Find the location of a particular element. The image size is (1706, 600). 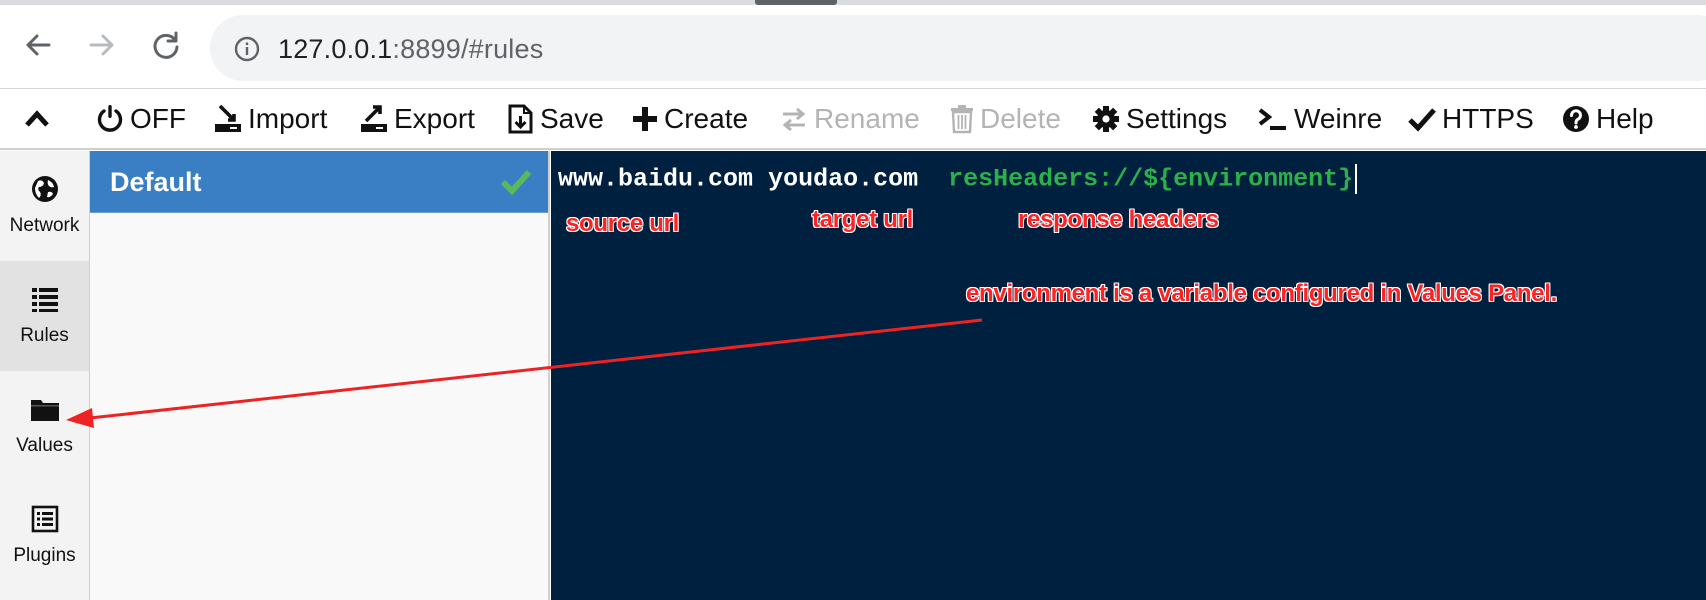

weinre-label: Weinre is located at coordinates (1338, 118).